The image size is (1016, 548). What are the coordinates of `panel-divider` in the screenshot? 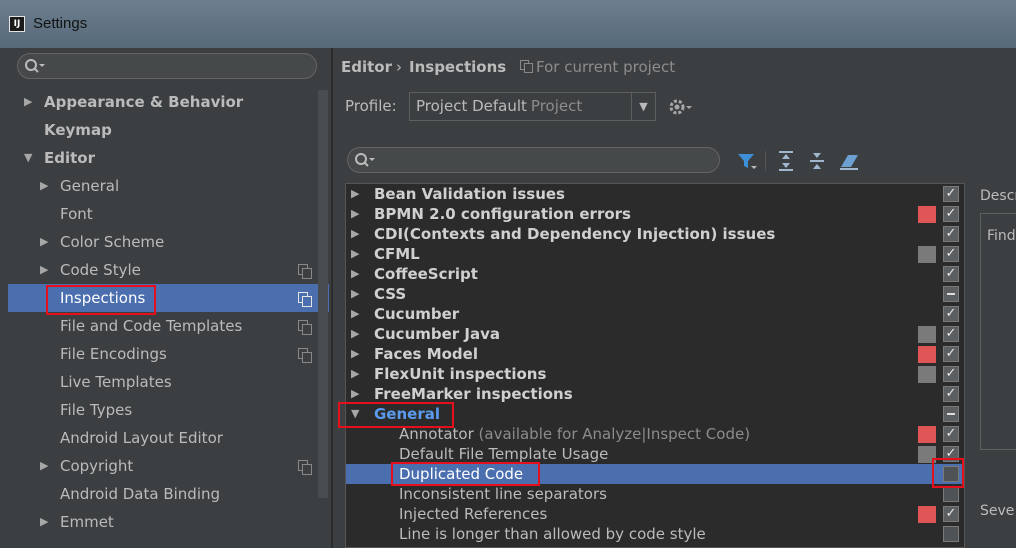 It's located at (332, 298).